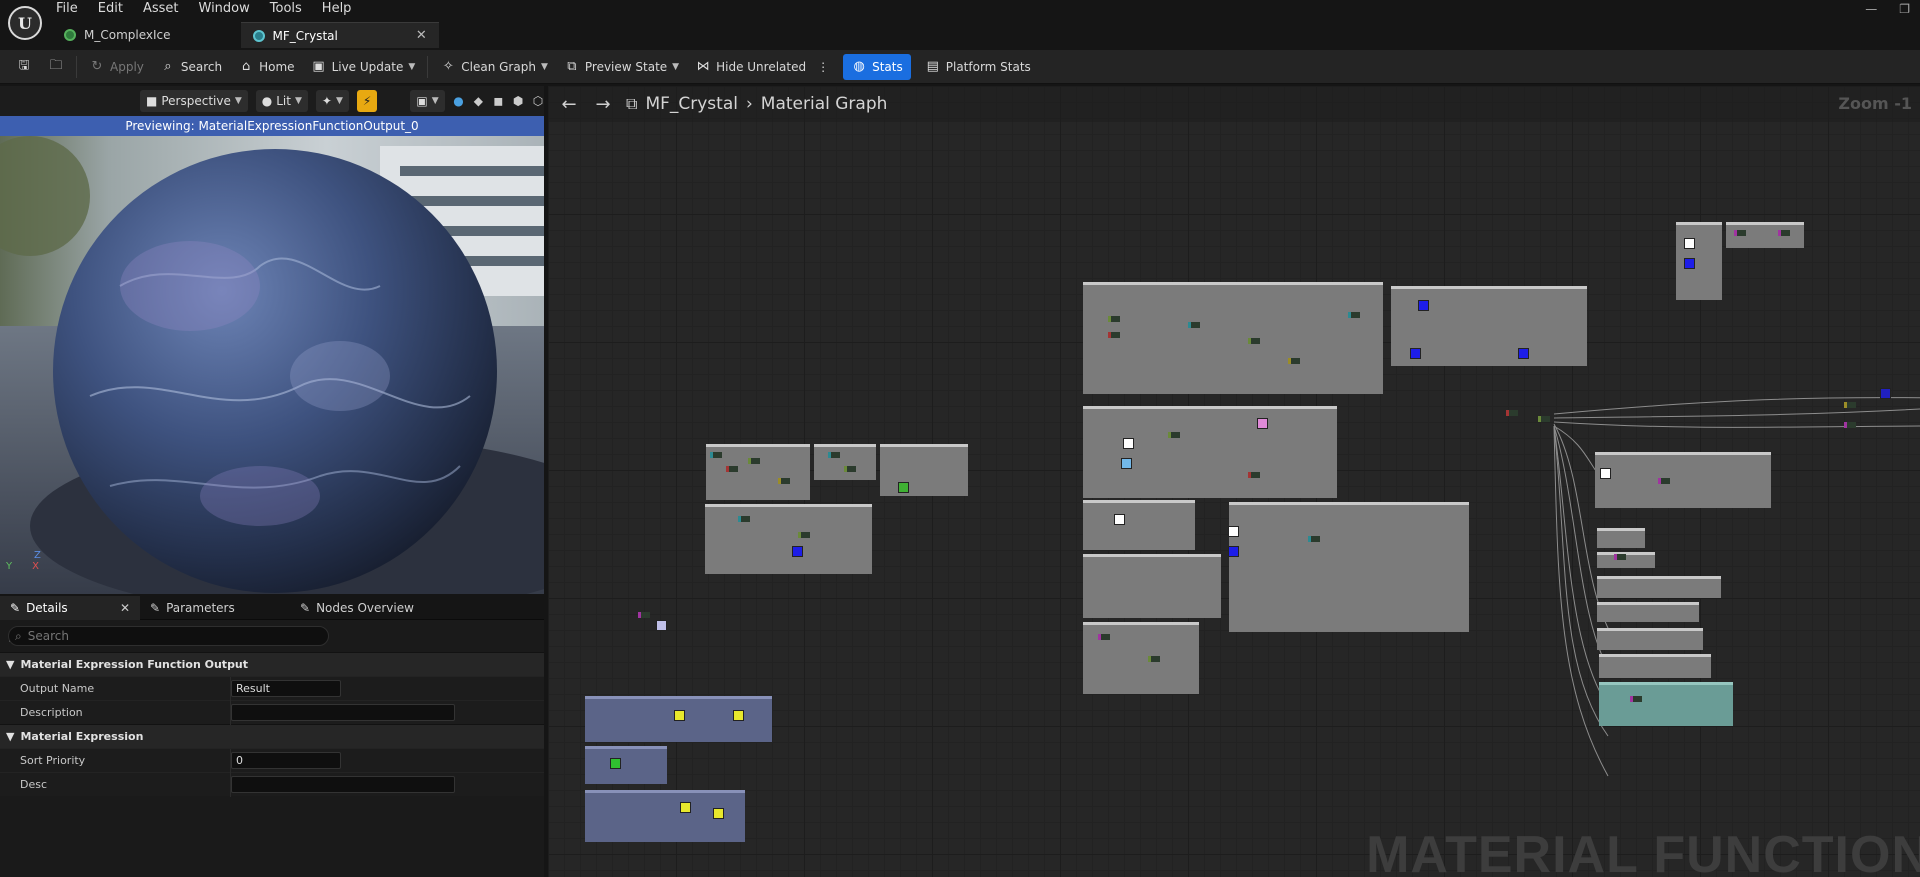 Image resolution: width=1920 pixels, height=877 pixels. Describe the element at coordinates (177, 636) in the screenshot. I see `details-search-input` at that location.